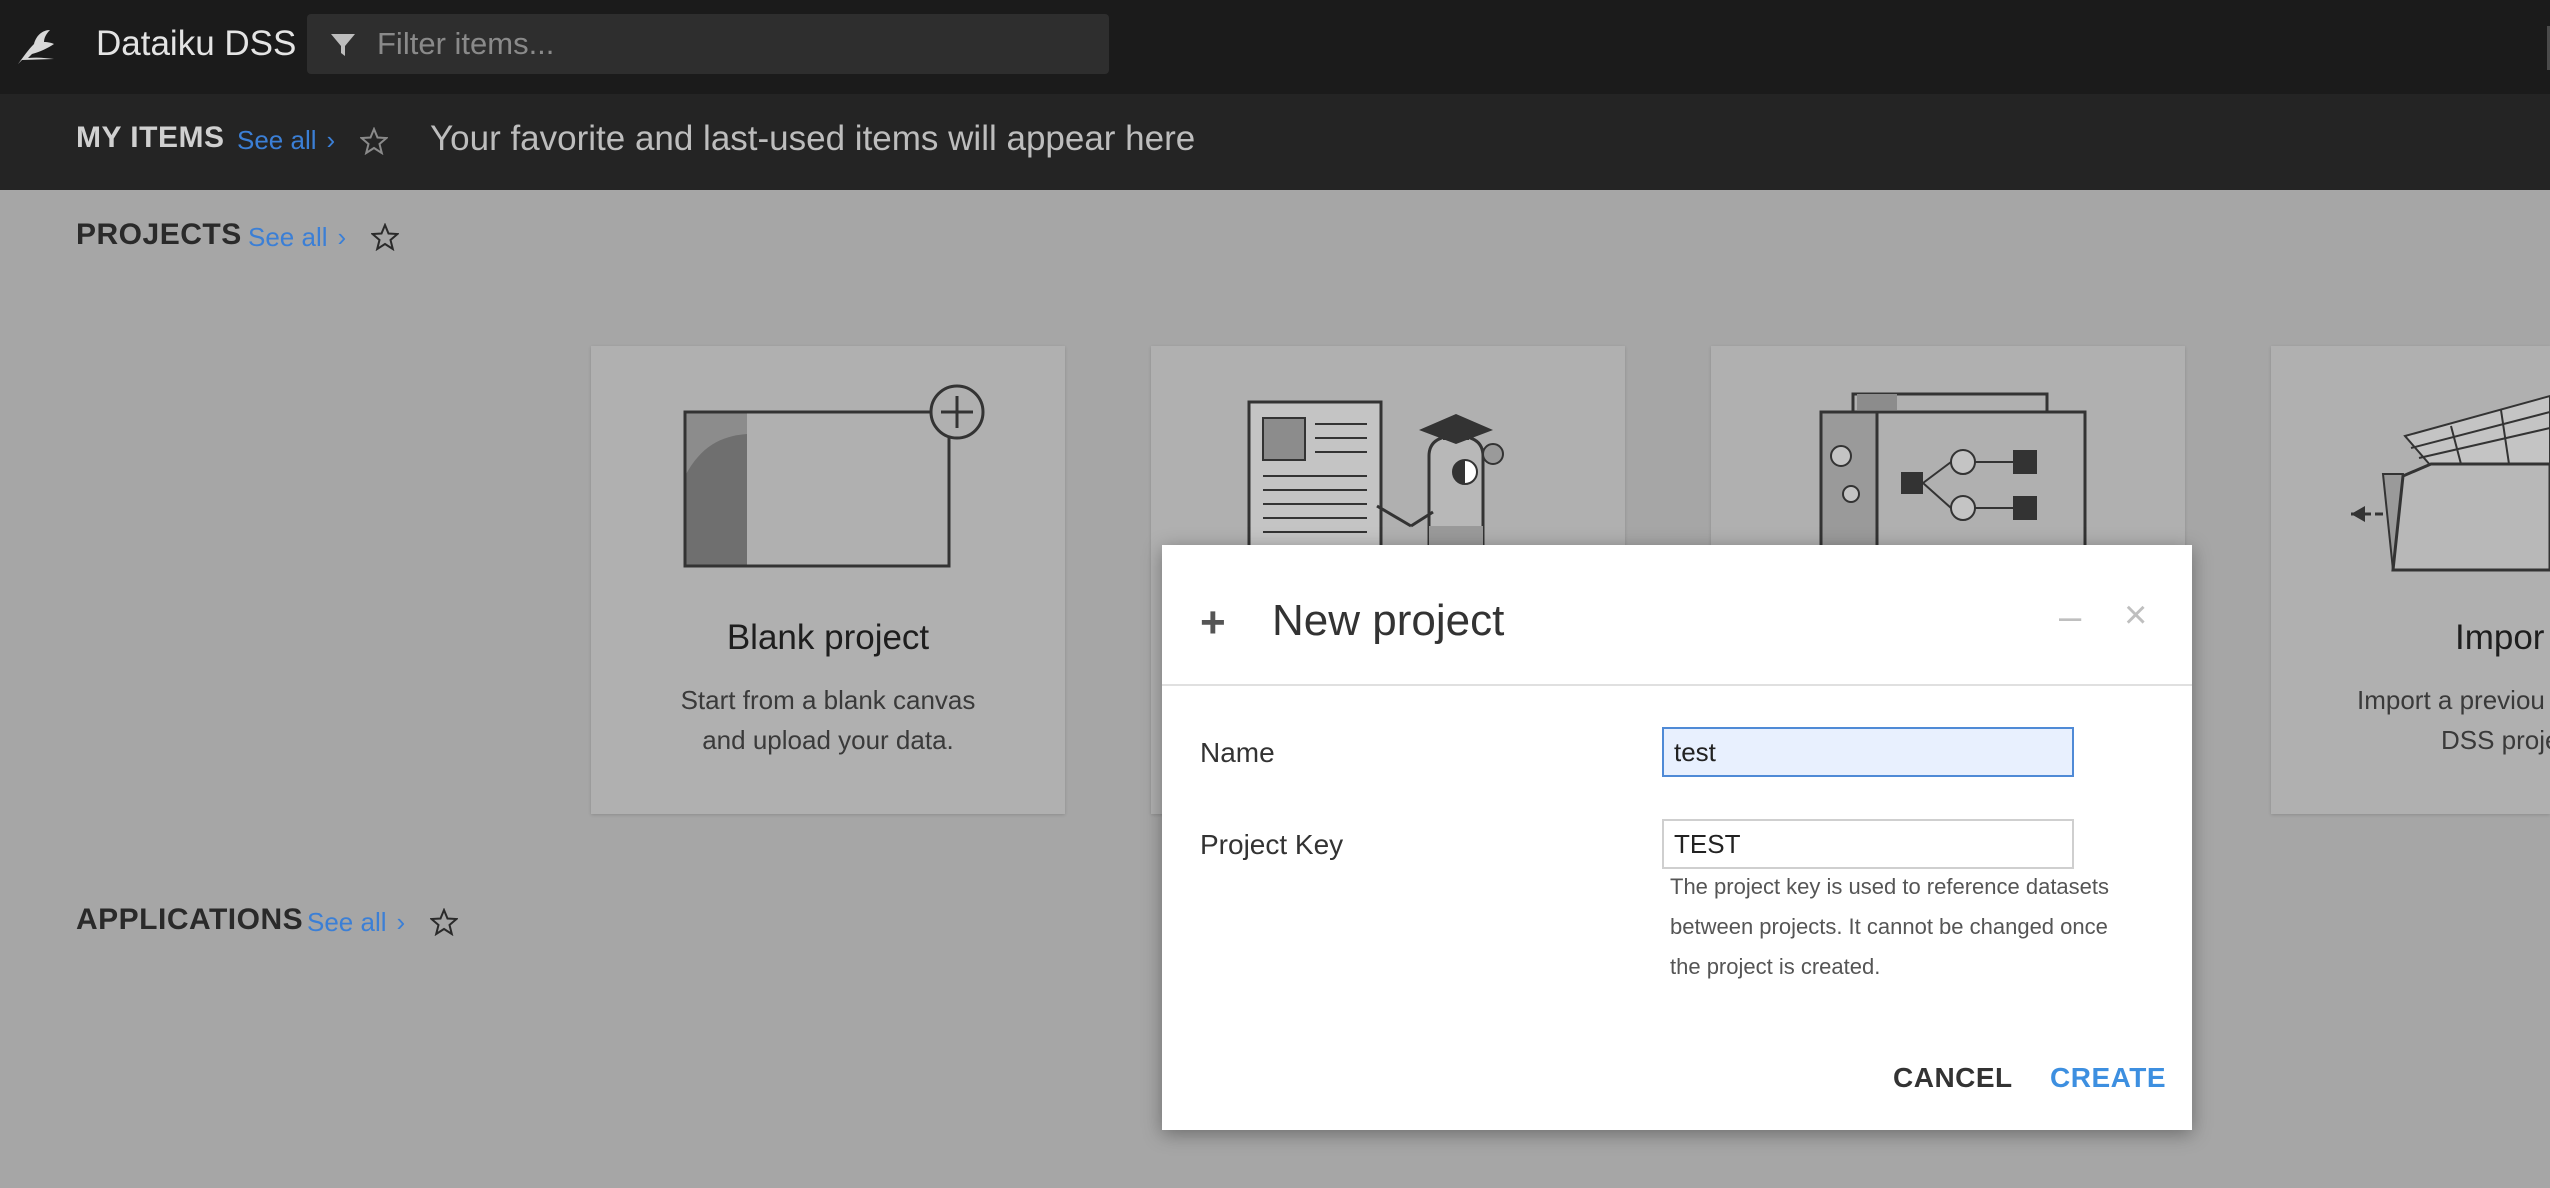 The image size is (2550, 1188). Describe the element at coordinates (2410, 580) in the screenshot. I see `import-project-card: Impor Import a previou DSS proje` at that location.